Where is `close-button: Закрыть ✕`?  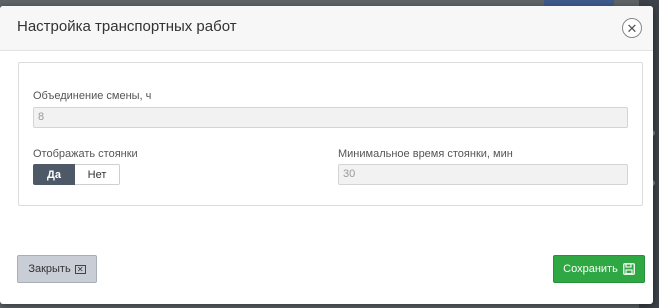
close-button: Закрыть ✕ is located at coordinates (57, 269).